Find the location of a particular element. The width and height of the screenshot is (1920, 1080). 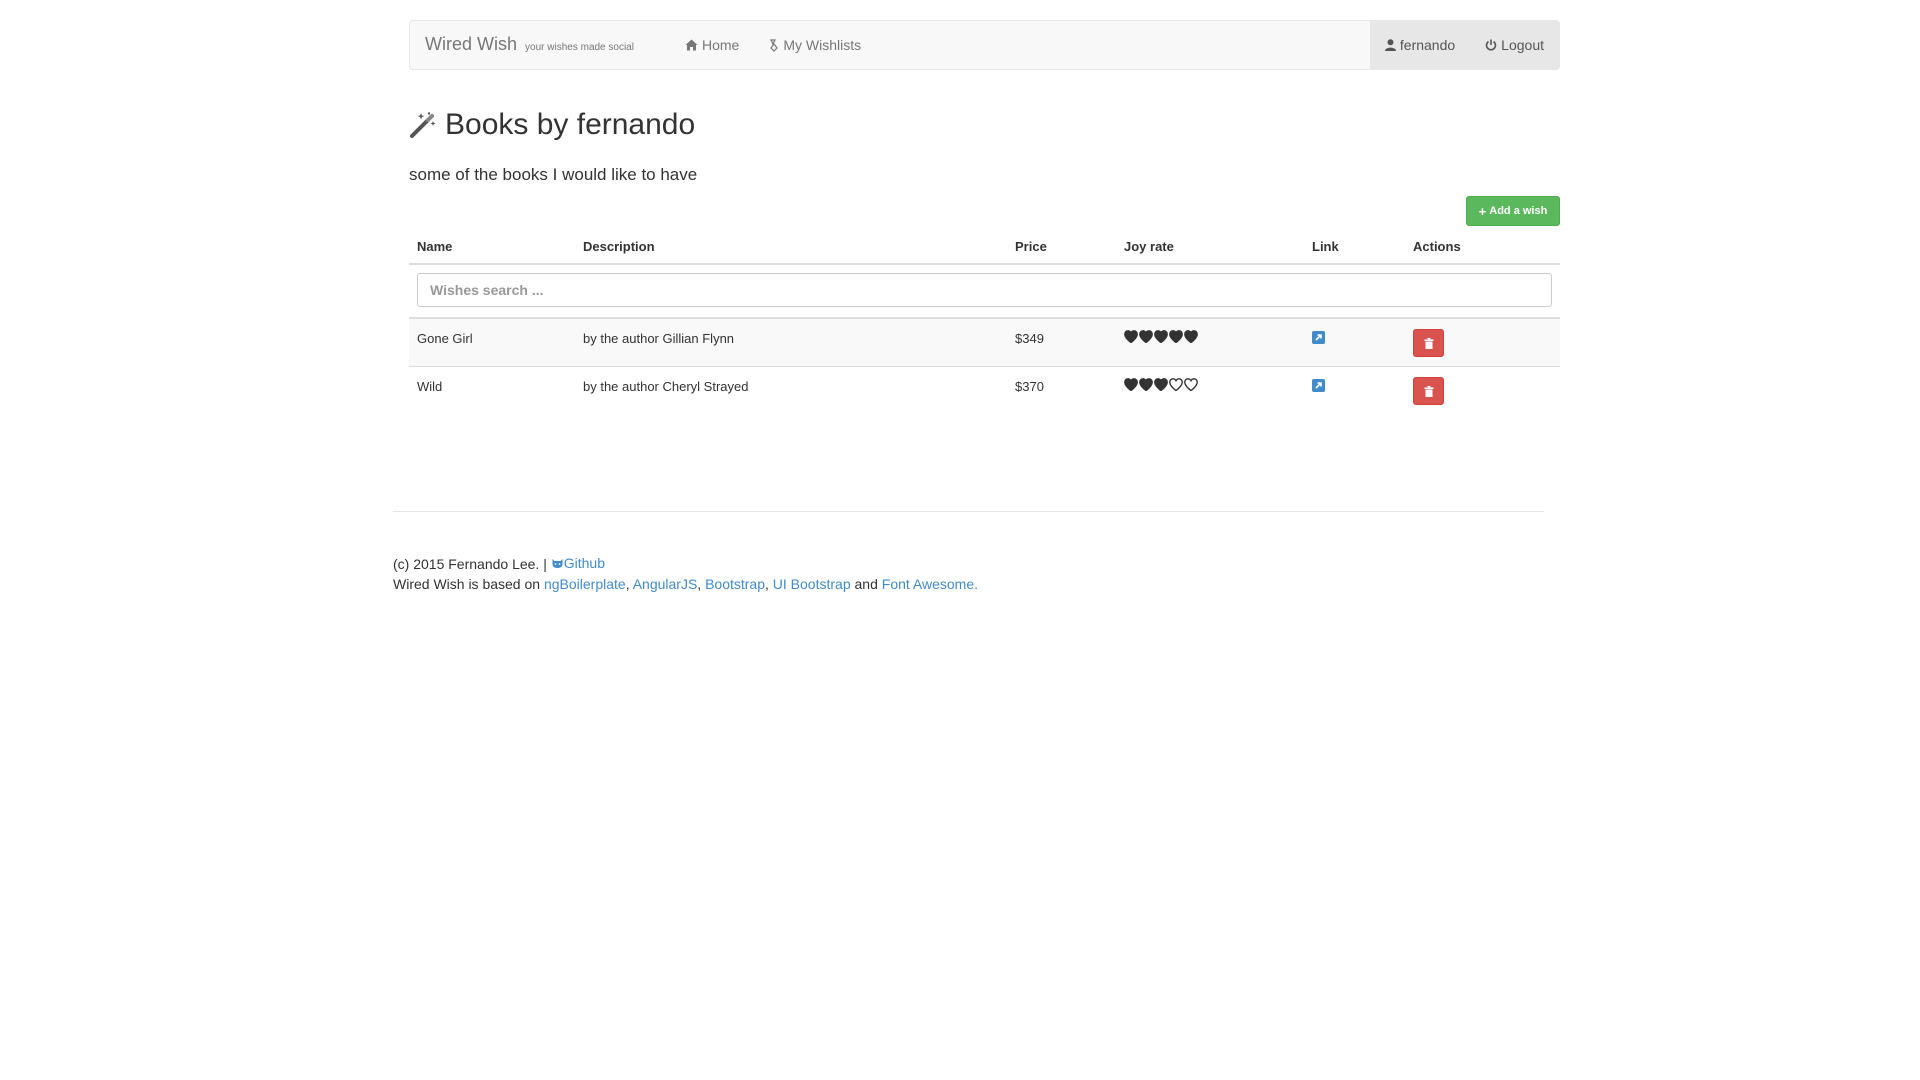

add-wish-label: Add a wish is located at coordinates (1518, 211).